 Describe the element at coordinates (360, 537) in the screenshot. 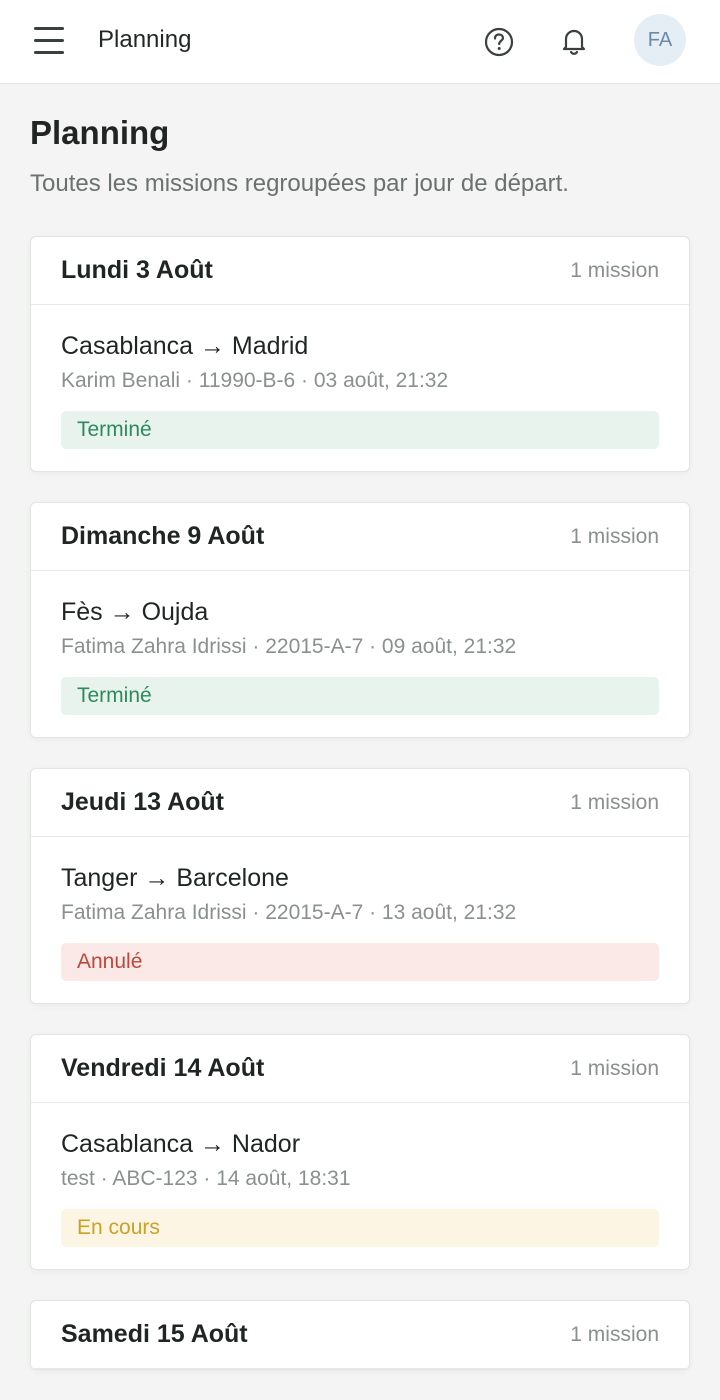

I see `day-header: Dimanche 9 Août 1 mission` at that location.